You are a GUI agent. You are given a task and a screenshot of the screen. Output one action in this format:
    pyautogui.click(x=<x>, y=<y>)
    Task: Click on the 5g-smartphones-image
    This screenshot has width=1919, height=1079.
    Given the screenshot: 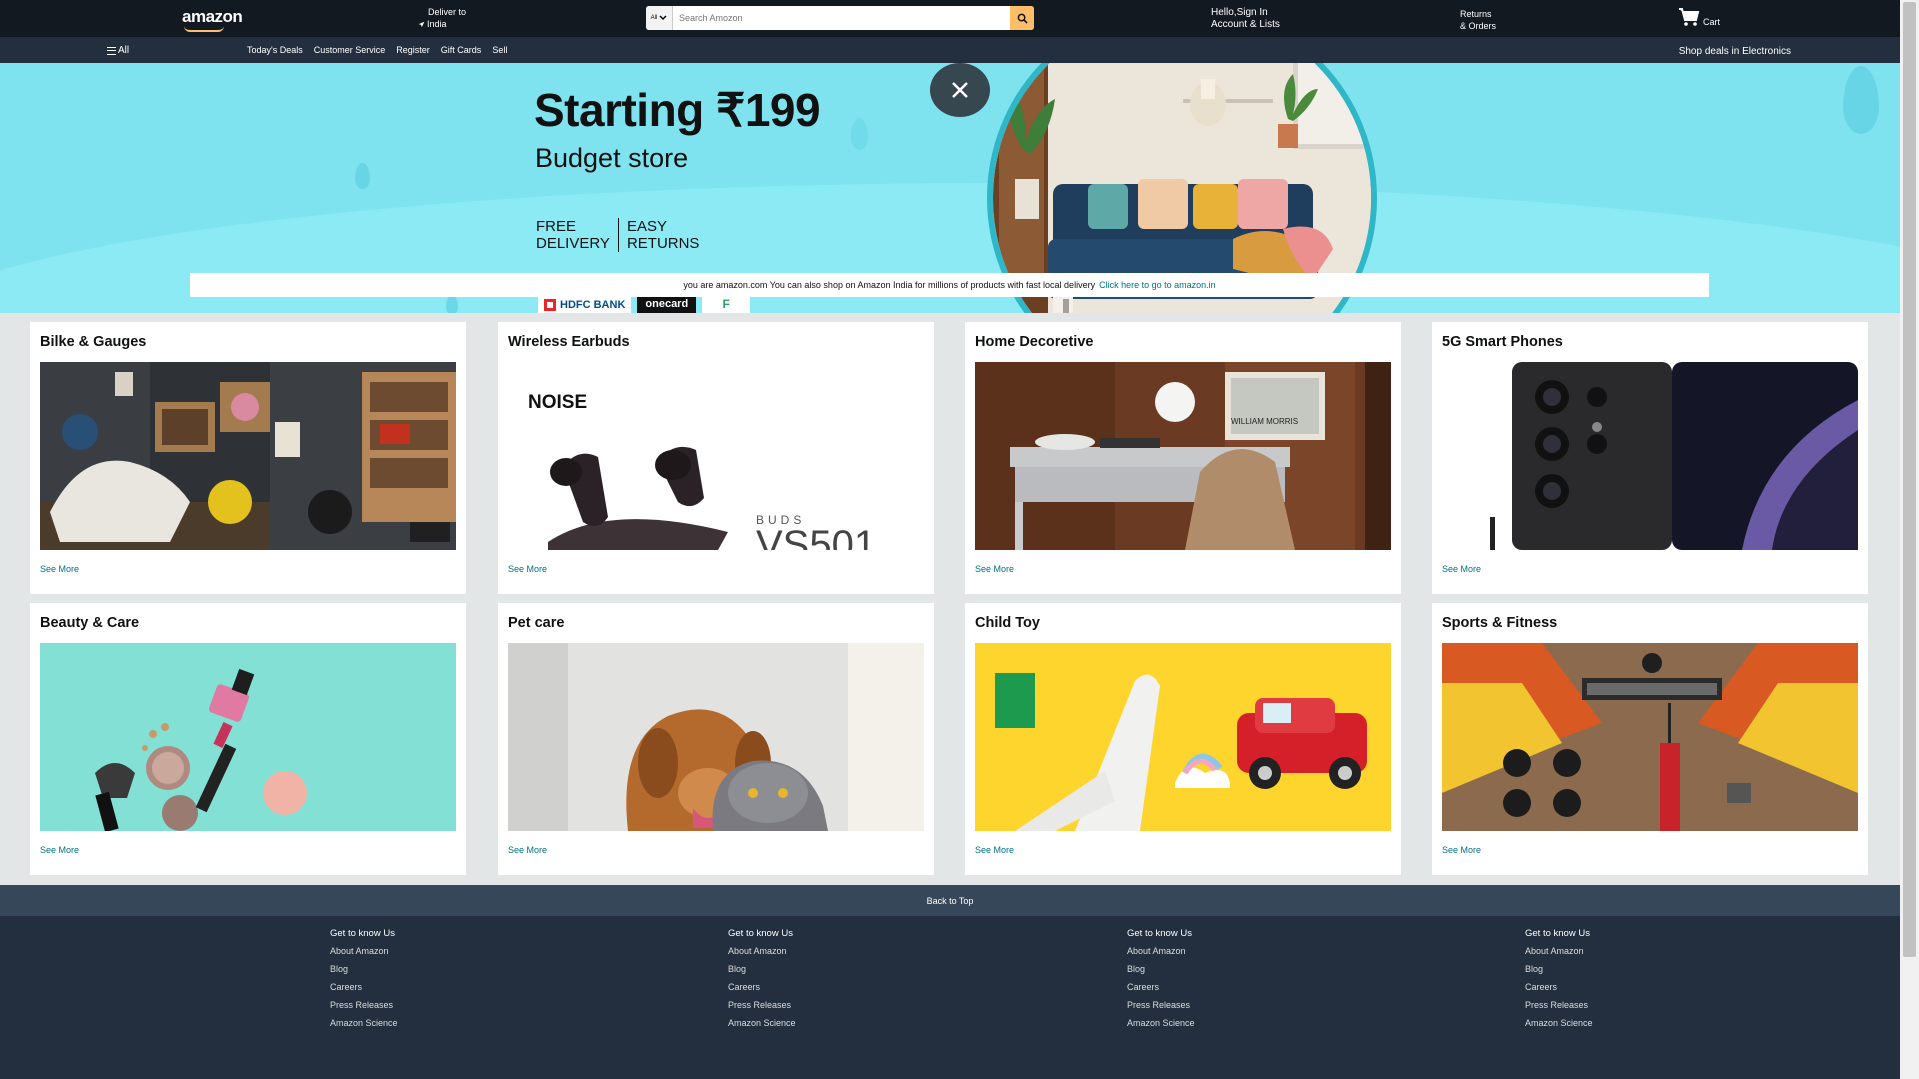 What is the action you would take?
    pyautogui.click(x=1650, y=456)
    